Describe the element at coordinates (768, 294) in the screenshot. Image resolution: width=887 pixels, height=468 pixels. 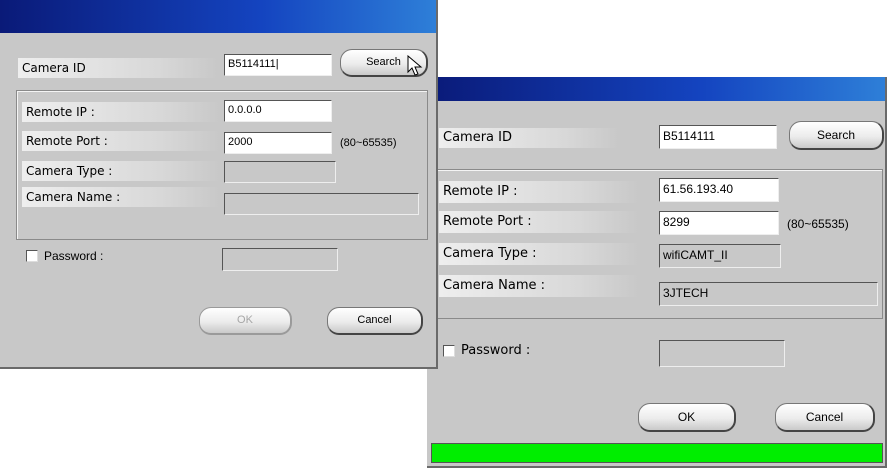
I see `camera-name-field: 3JTECH` at that location.